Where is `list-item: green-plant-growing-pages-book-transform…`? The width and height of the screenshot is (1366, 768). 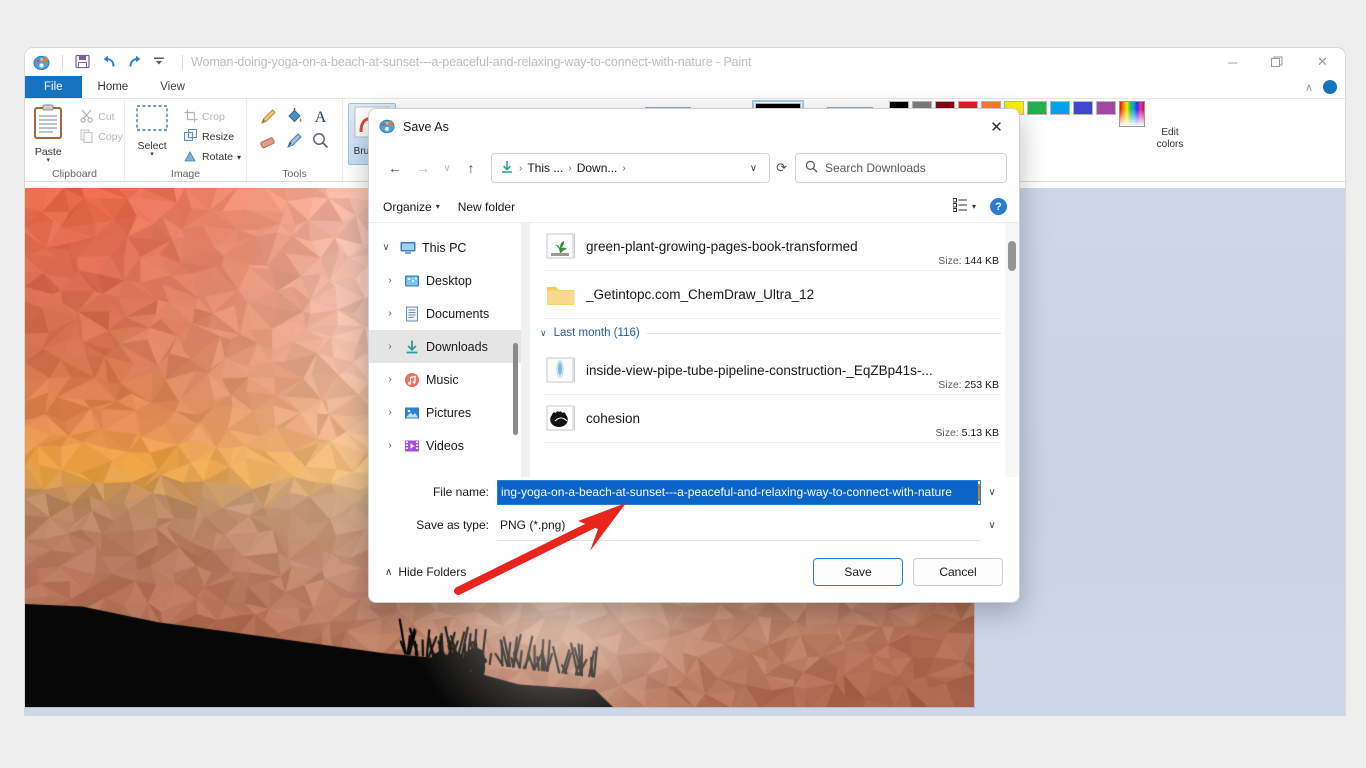
list-item: green-plant-growing-pages-book-transform… is located at coordinates (774, 246).